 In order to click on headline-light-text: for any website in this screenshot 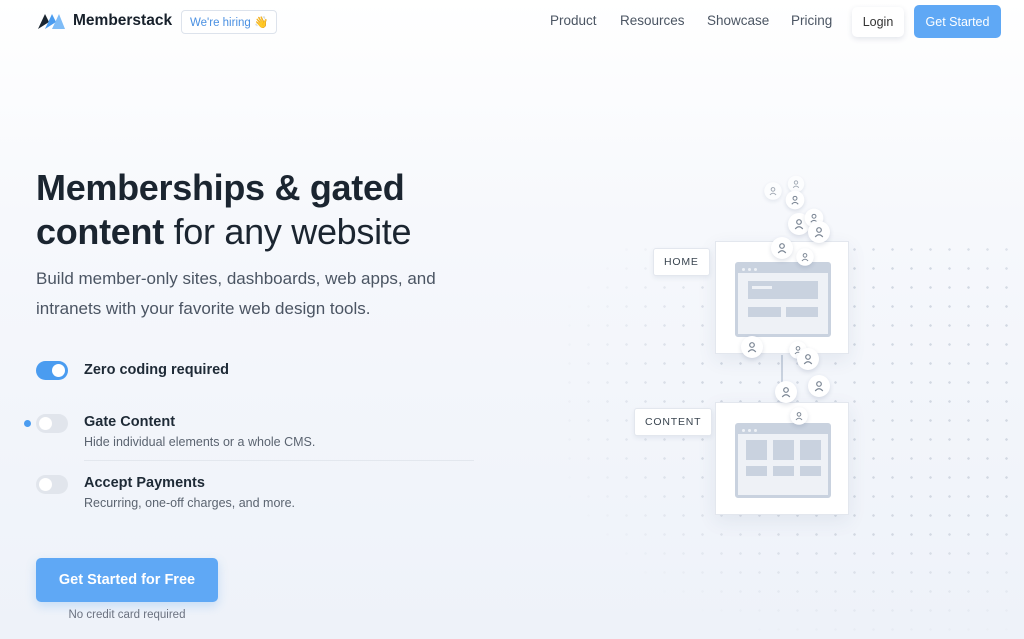, I will do `click(287, 231)`.